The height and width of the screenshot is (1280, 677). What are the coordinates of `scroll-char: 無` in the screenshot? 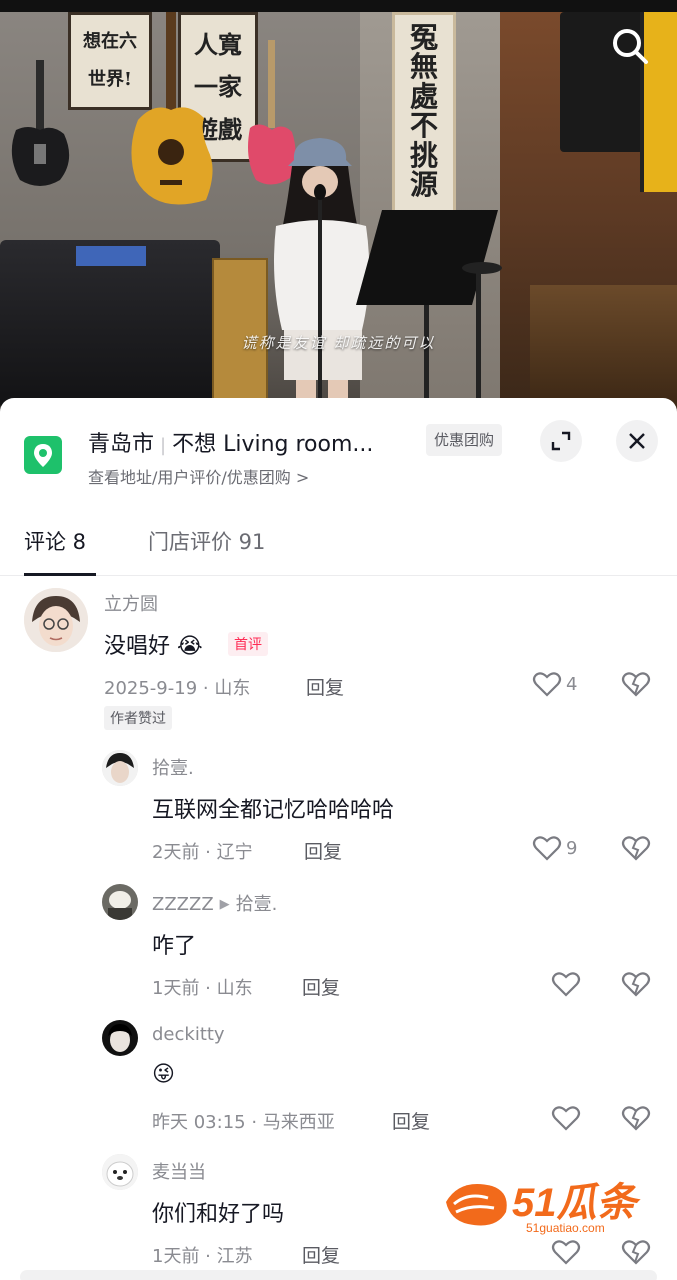 It's located at (423, 67).